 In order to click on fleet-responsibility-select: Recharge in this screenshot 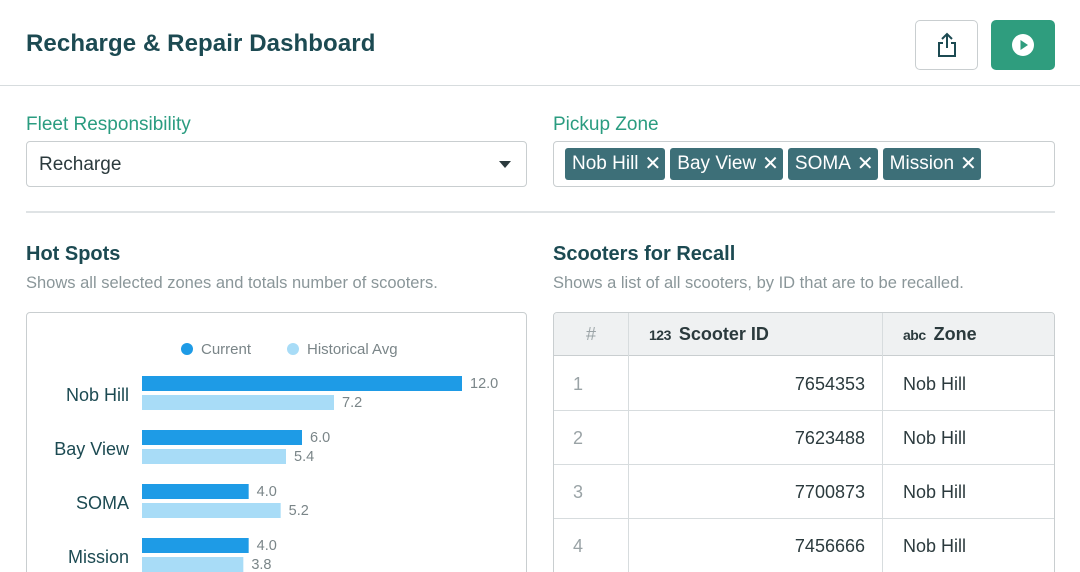, I will do `click(276, 164)`.